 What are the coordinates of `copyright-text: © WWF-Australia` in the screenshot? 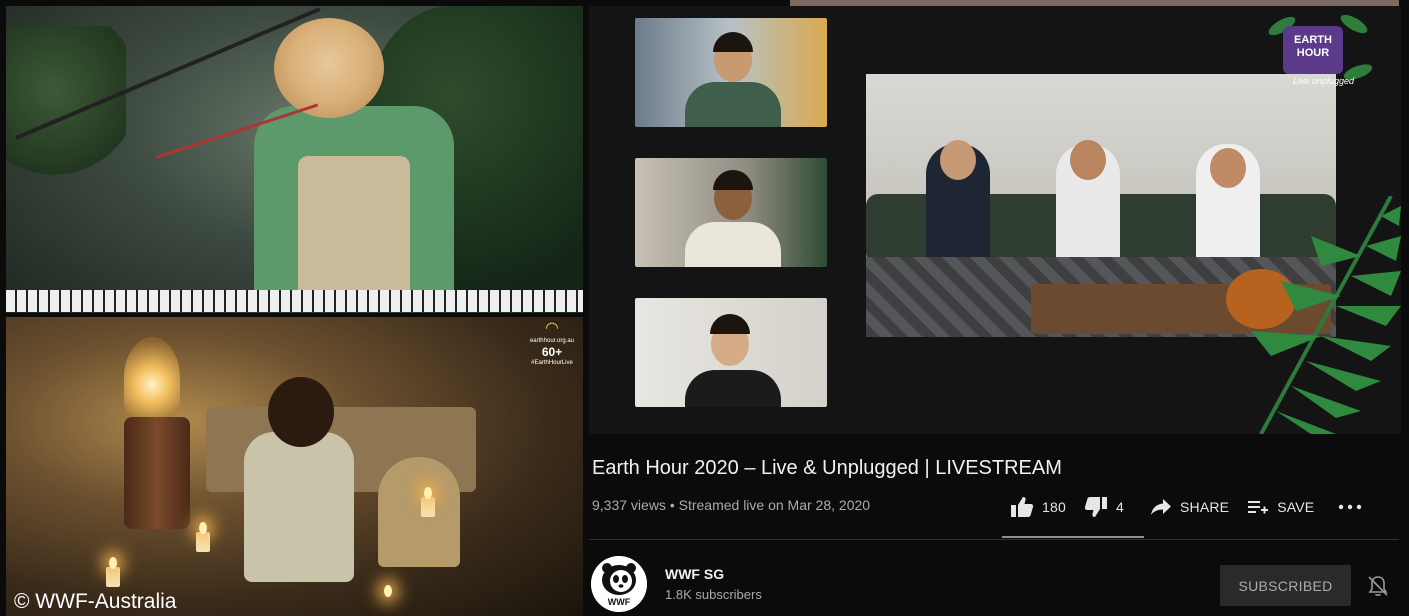 It's located at (95, 601).